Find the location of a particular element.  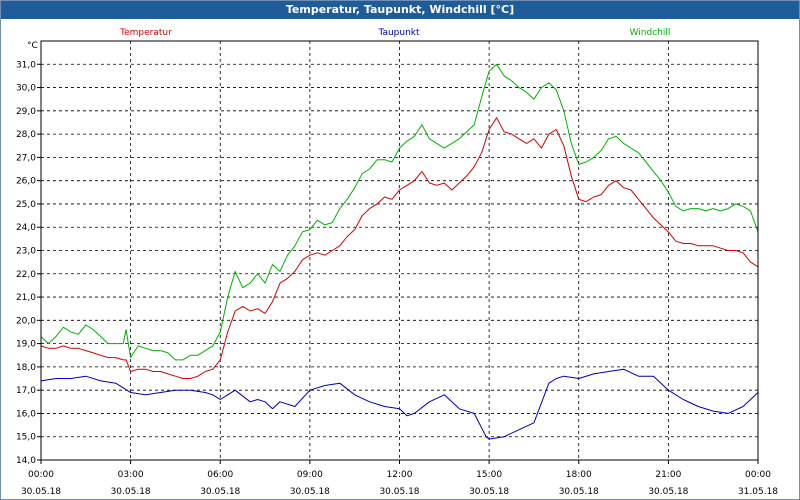

y-tick-label: 19,0 is located at coordinates (26, 345).